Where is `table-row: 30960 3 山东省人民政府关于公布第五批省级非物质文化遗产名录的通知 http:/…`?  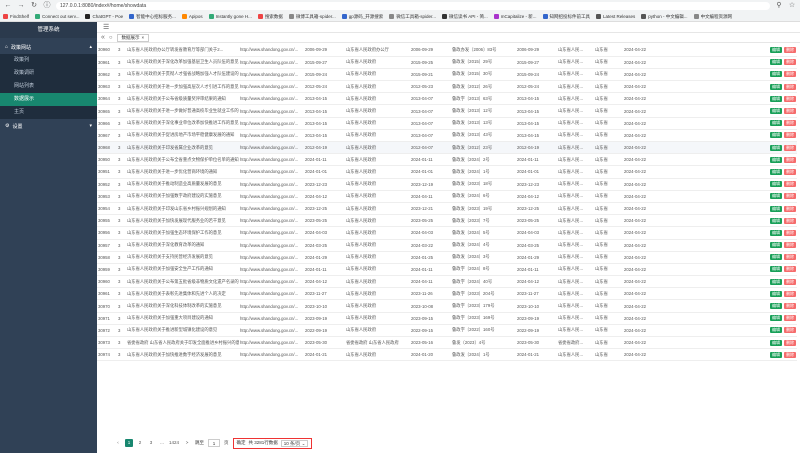 table-row: 30960 3 山东省人民政府关于公布第五批省级非物质文化遗产名录的通知 http:/… is located at coordinates (447, 282).